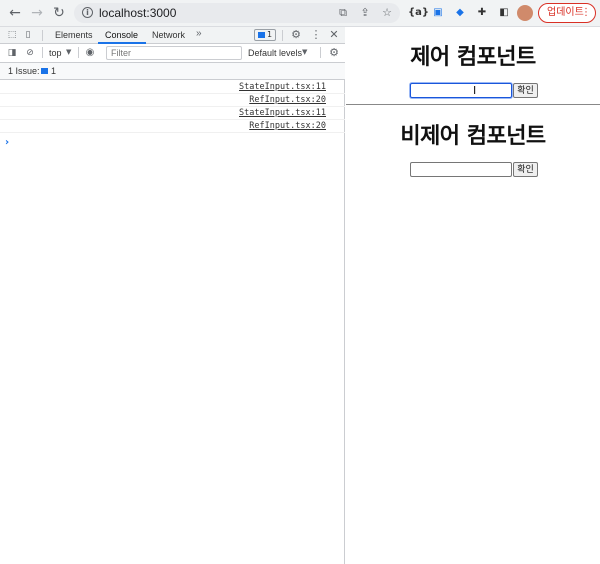  Describe the element at coordinates (87, 12) in the screenshot. I see `site-info-icon: i` at that location.